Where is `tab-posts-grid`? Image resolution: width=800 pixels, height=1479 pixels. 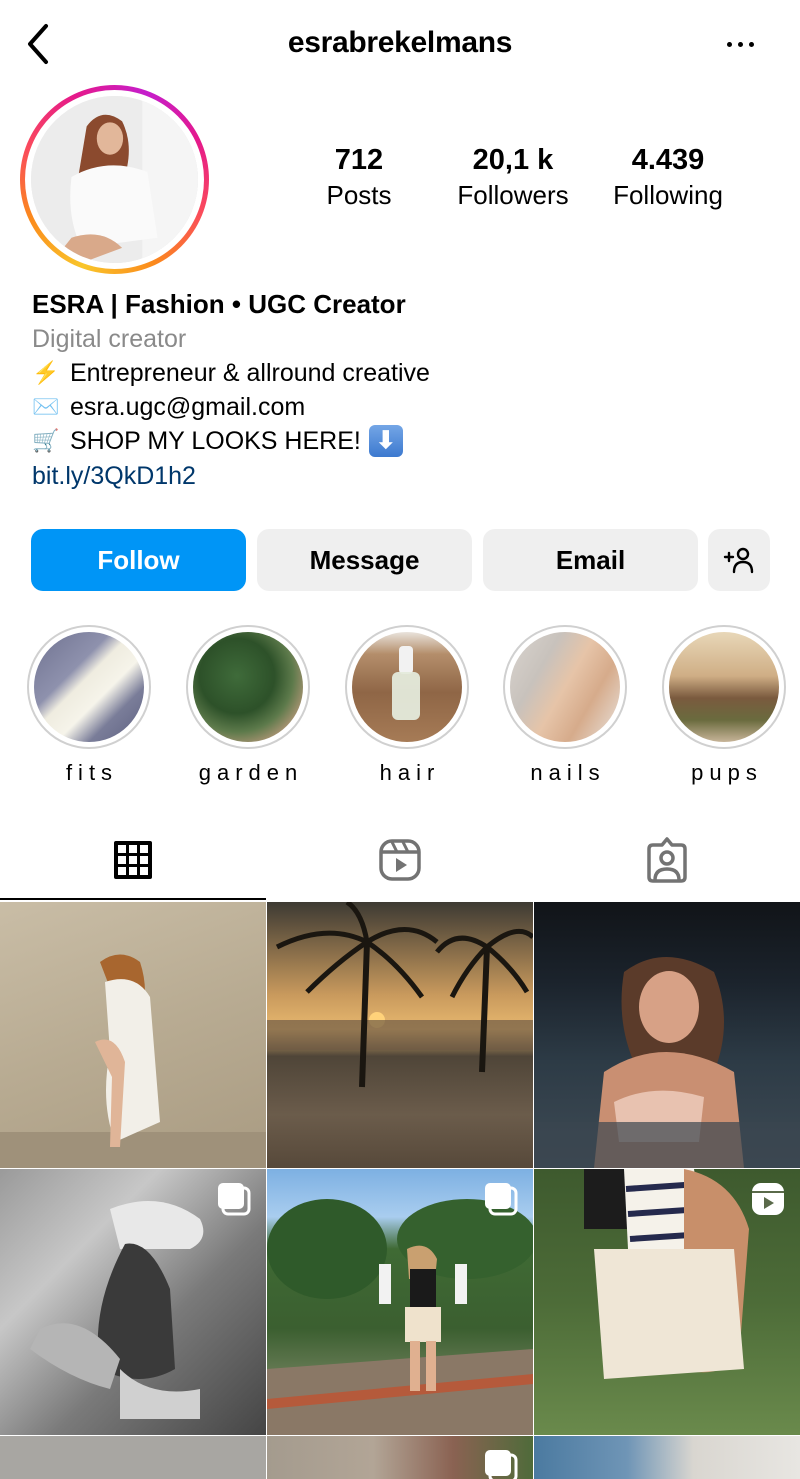 tab-posts-grid is located at coordinates (133, 860).